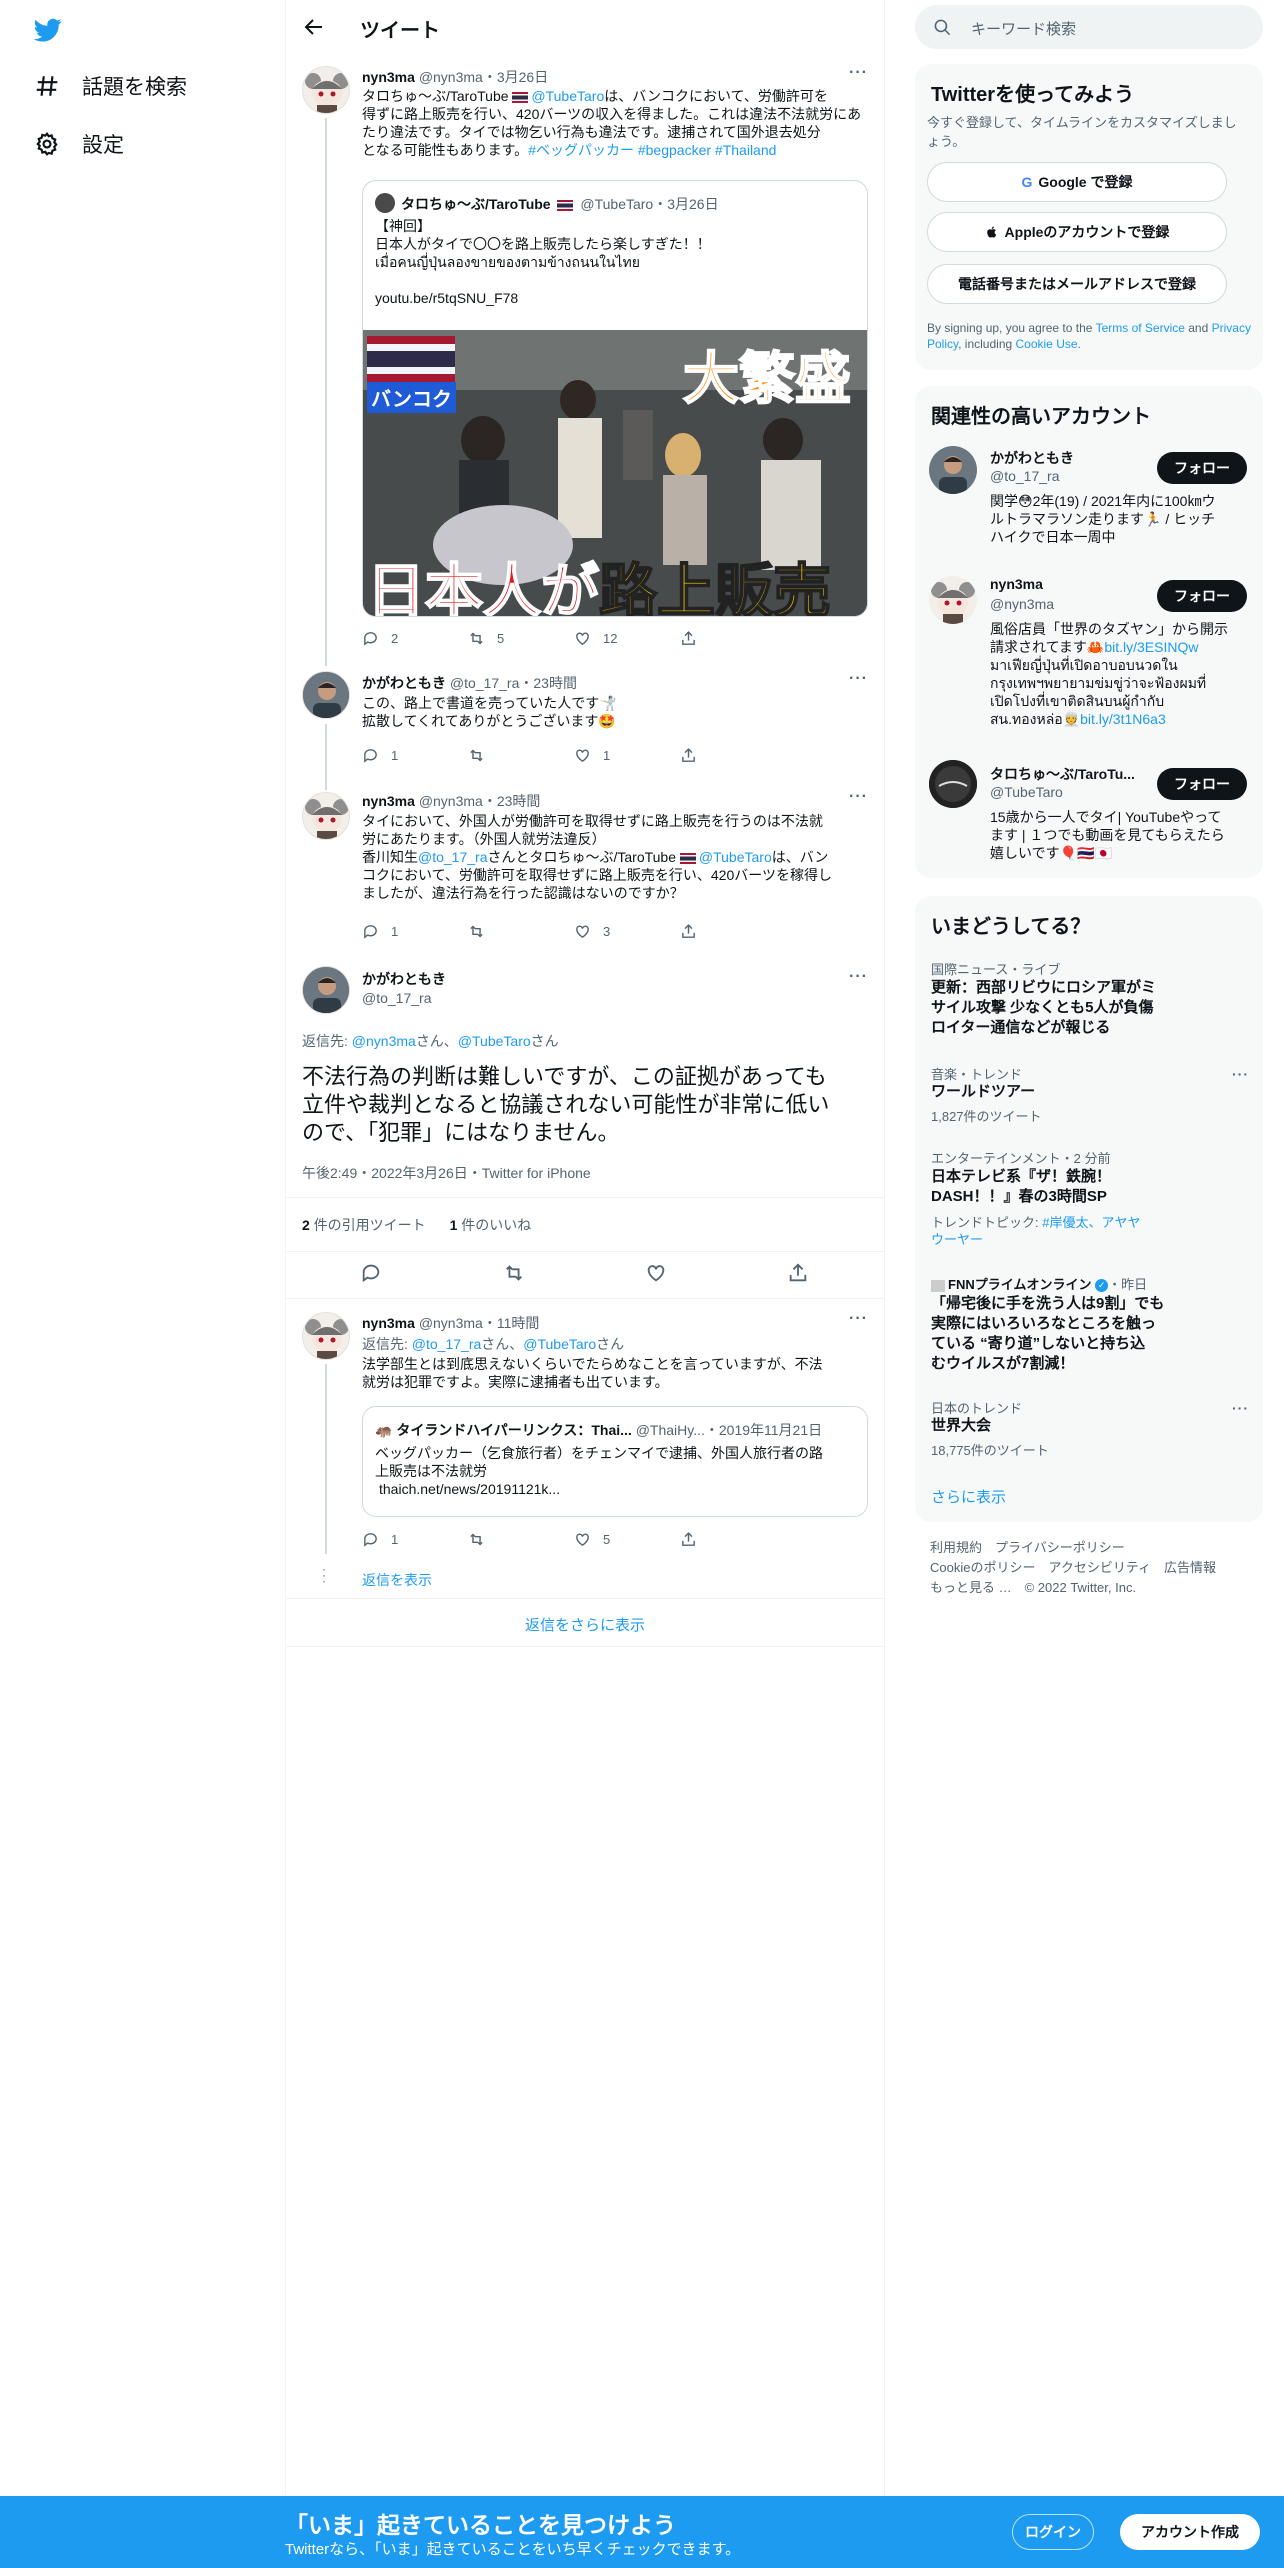 This screenshot has width=1284, height=2568. What do you see at coordinates (515, 77) in the screenshot?
I see `tweet-time: ・3月26日` at bounding box center [515, 77].